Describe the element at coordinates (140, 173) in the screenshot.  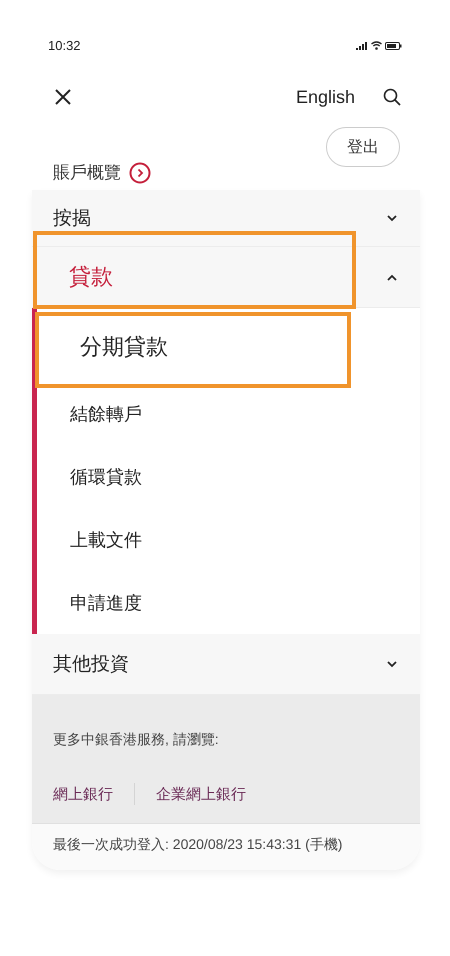
I see `arrow-circle-icon` at that location.